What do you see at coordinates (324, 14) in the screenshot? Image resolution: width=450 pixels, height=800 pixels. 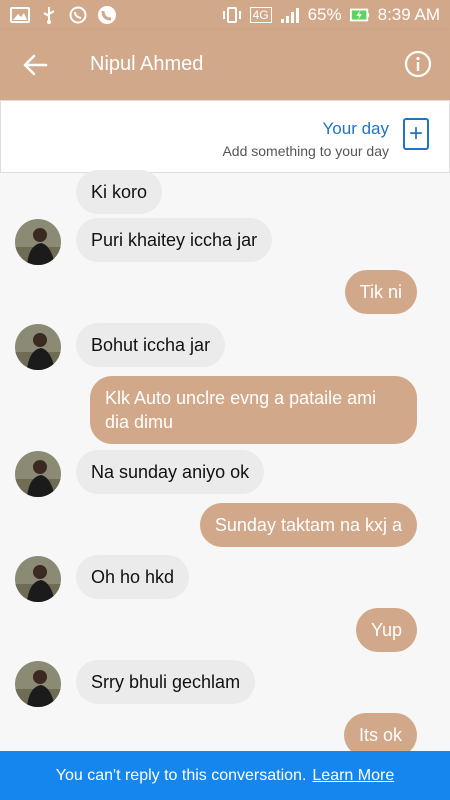 I see `battery-percent: 65%` at bounding box center [324, 14].